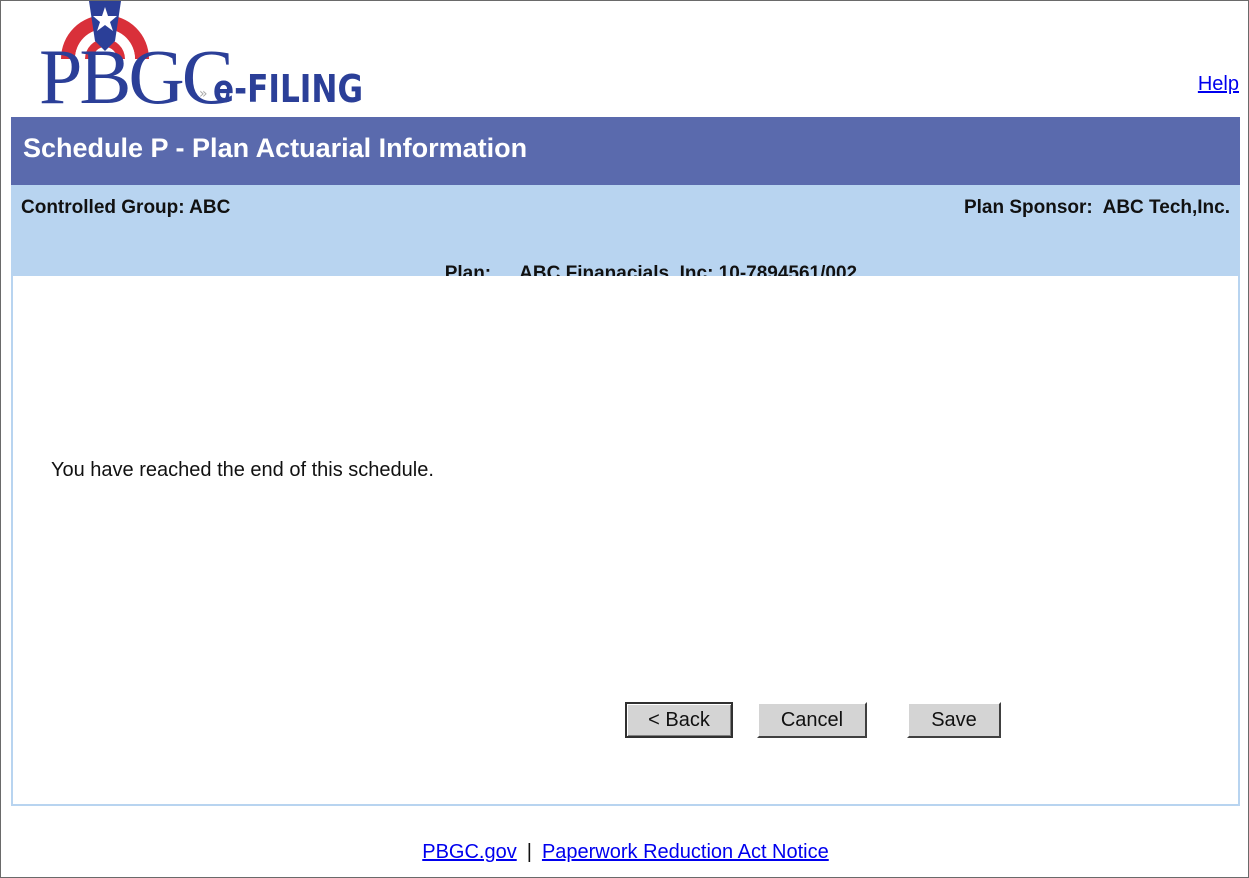 The image size is (1249, 878). I want to click on page-title: Schedule P - Plan Actuarial Information, so click(275, 148).